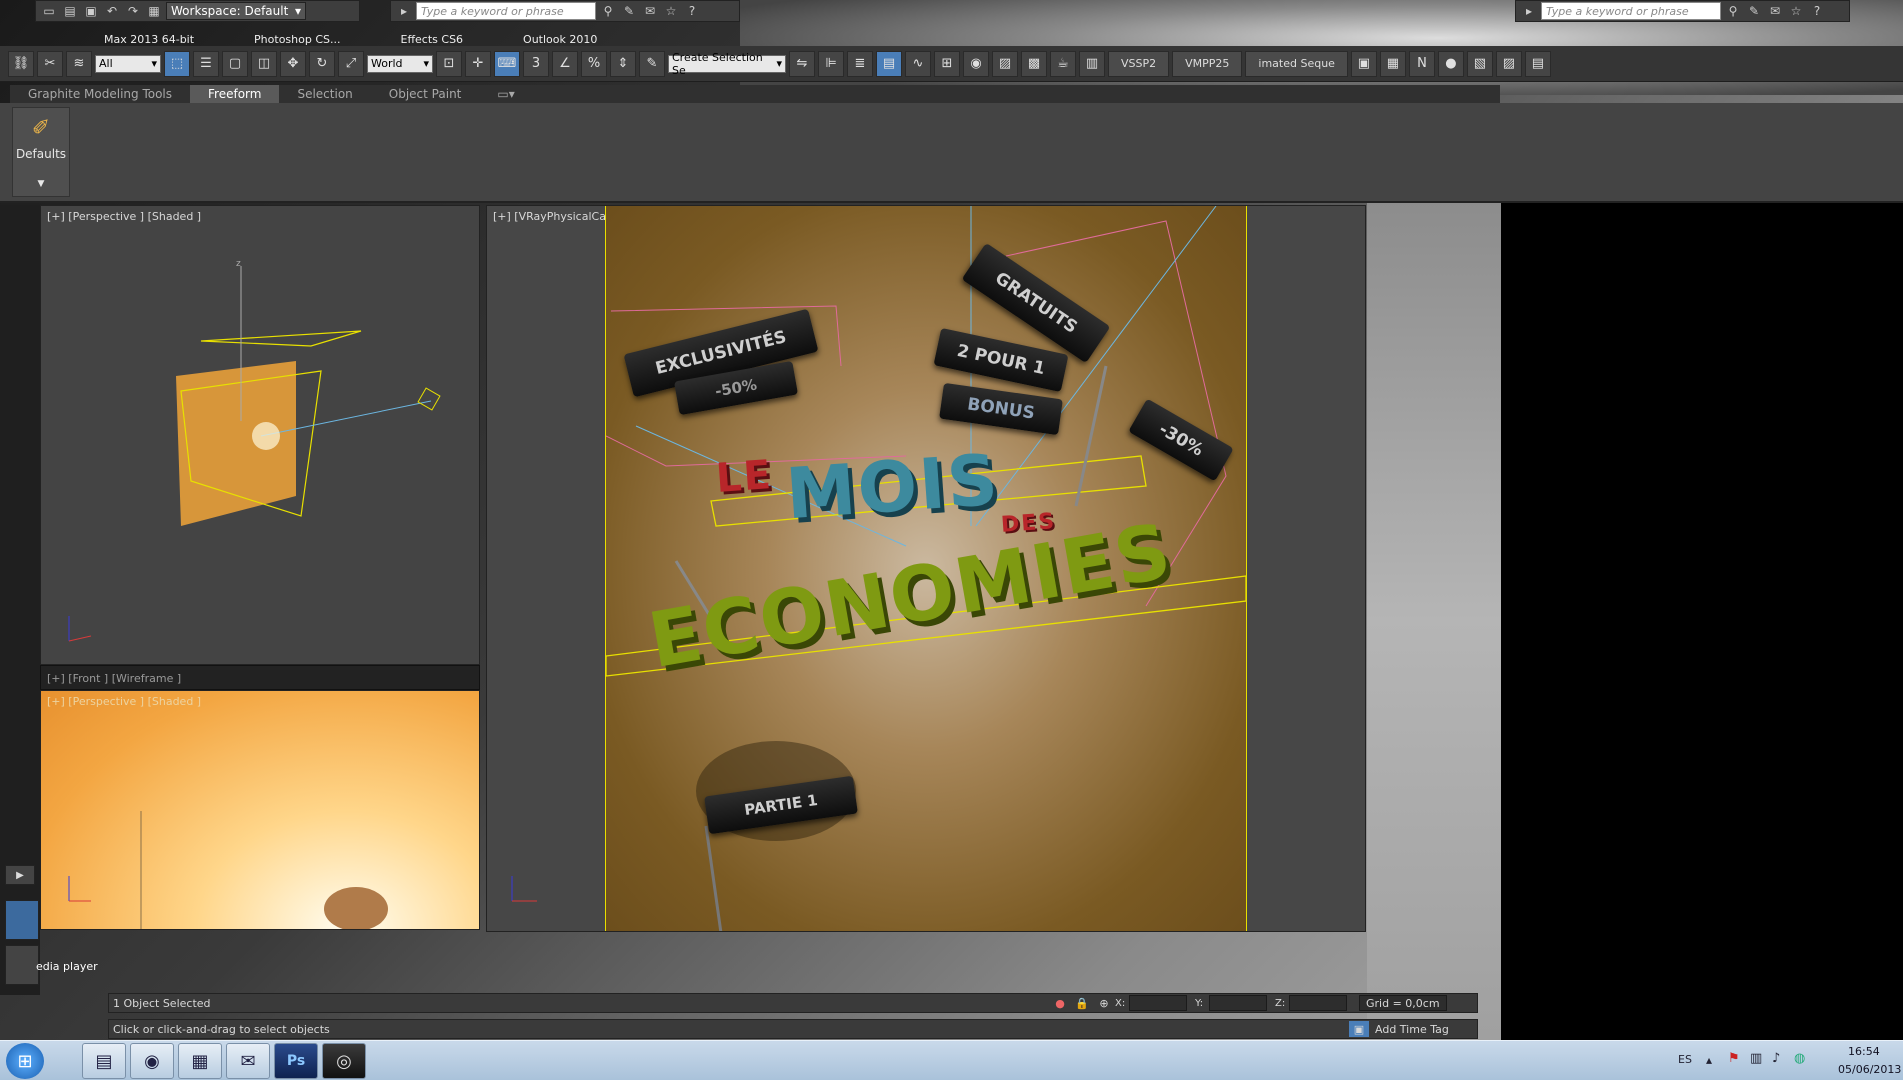 The width and height of the screenshot is (1903, 1080). Describe the element at coordinates (1734, 1058) in the screenshot. I see `action-center-icon: ⚑` at that location.